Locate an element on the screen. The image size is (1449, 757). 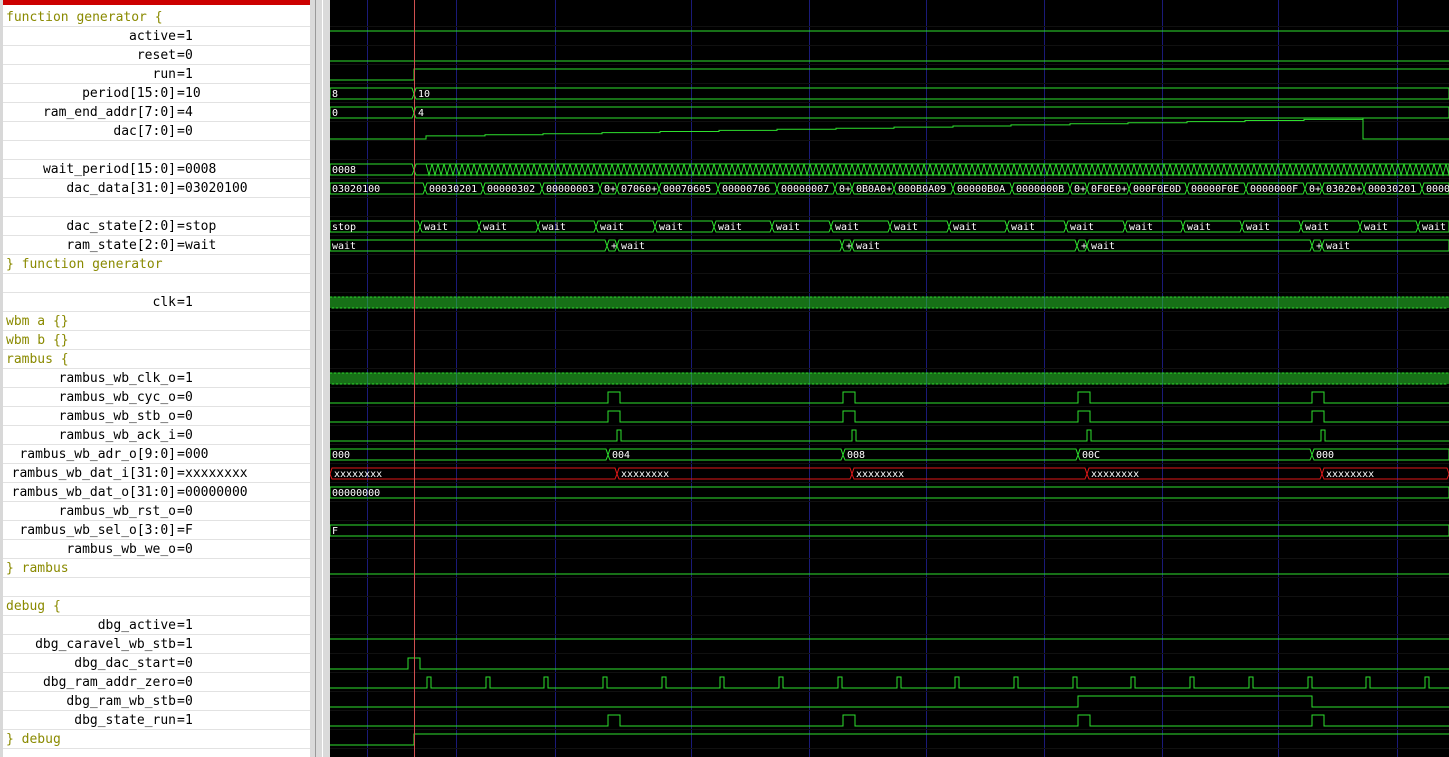
signal-row: dbg_caravel_wb_stb = 1 is located at coordinates (156, 644).